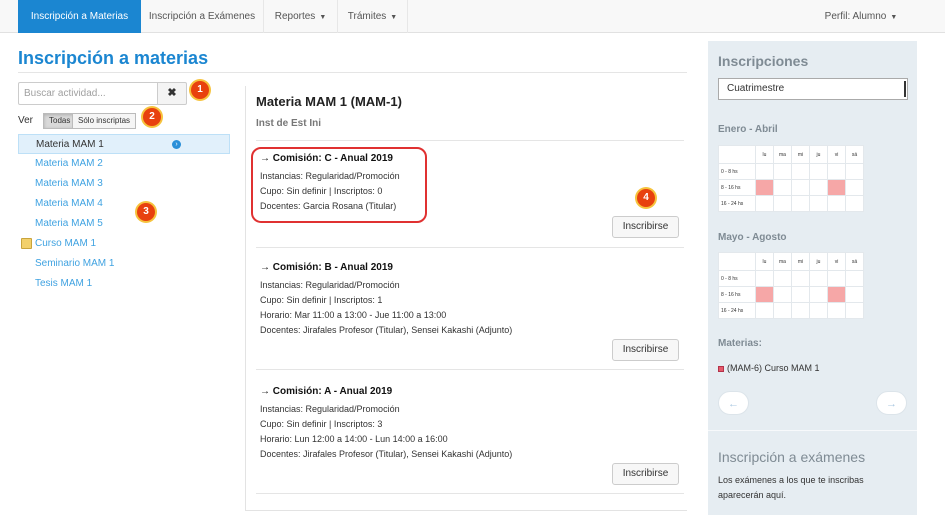 This screenshot has width=945, height=529. I want to click on list-item-label: Seminario MAM 1, so click(75, 263).